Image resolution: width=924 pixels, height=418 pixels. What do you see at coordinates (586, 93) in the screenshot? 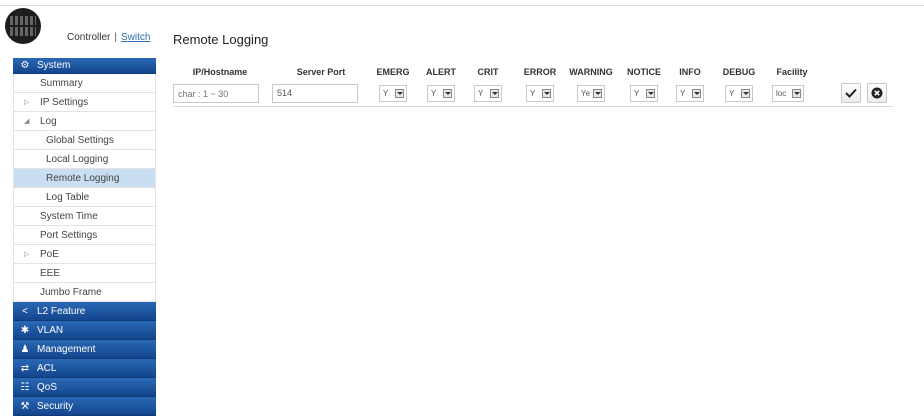
I see `select-value: Ye` at bounding box center [586, 93].